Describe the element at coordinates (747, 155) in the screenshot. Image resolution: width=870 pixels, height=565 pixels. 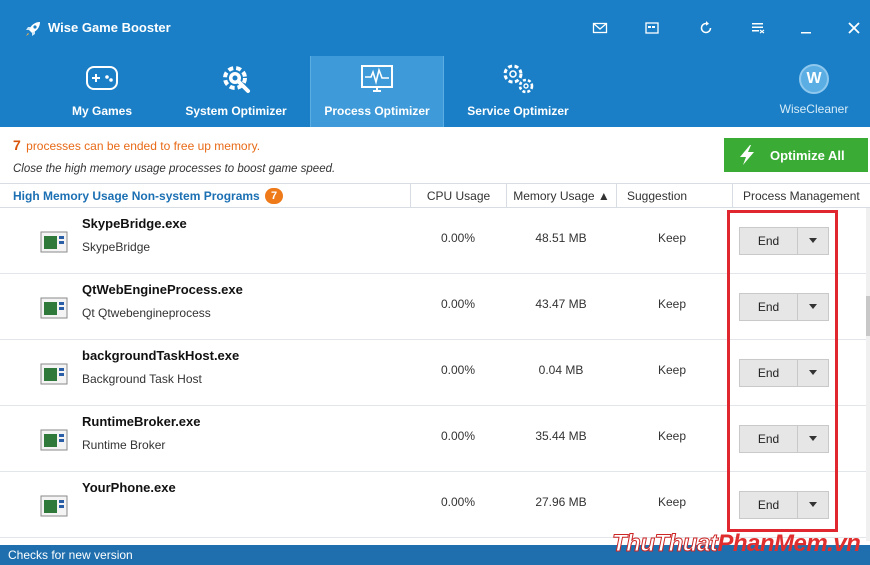
I see `lightning-icon` at that location.